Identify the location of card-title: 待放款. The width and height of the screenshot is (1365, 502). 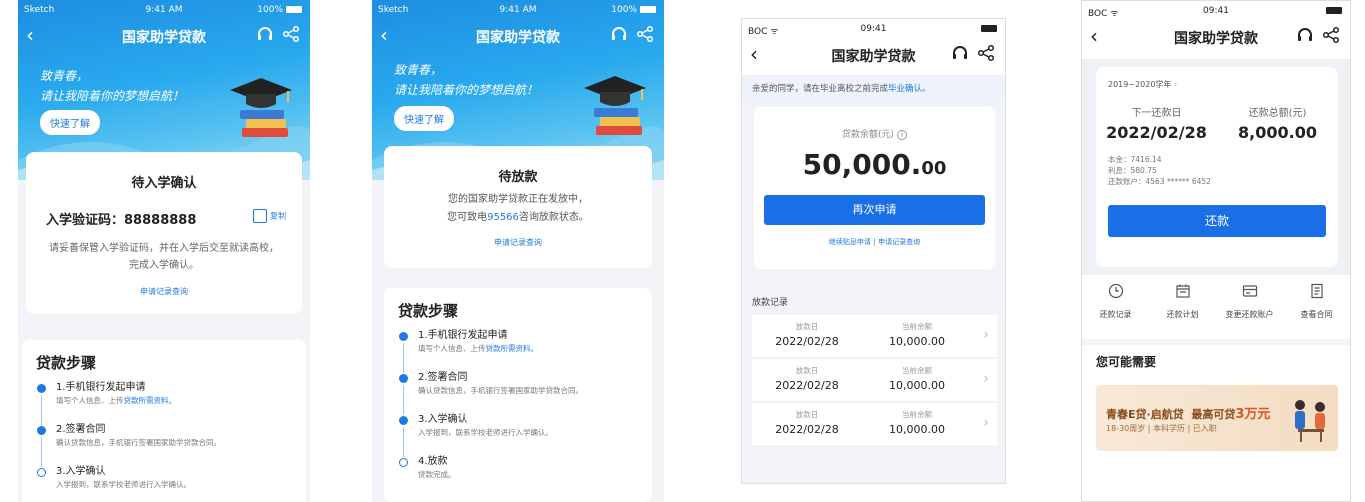
(518, 177).